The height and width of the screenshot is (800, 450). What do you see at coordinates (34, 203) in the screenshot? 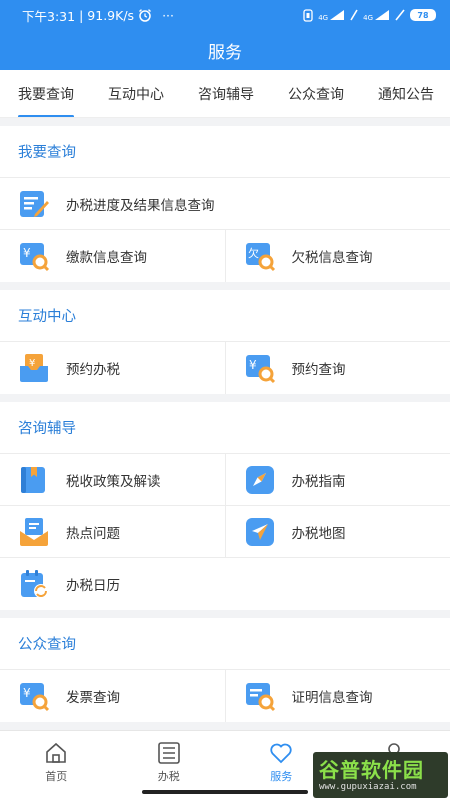
I see `document-edit-icon` at bounding box center [34, 203].